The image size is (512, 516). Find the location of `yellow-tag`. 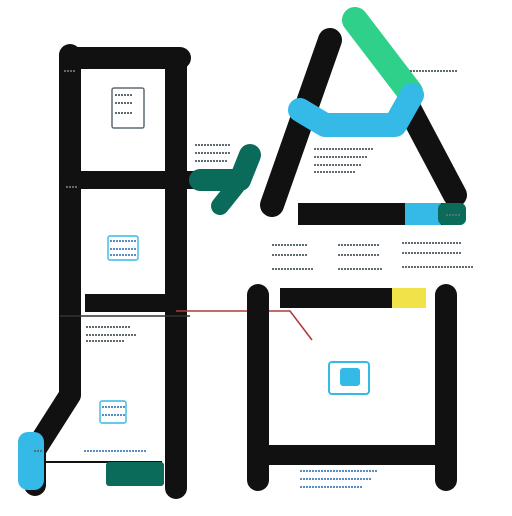

yellow-tag is located at coordinates (409, 298).